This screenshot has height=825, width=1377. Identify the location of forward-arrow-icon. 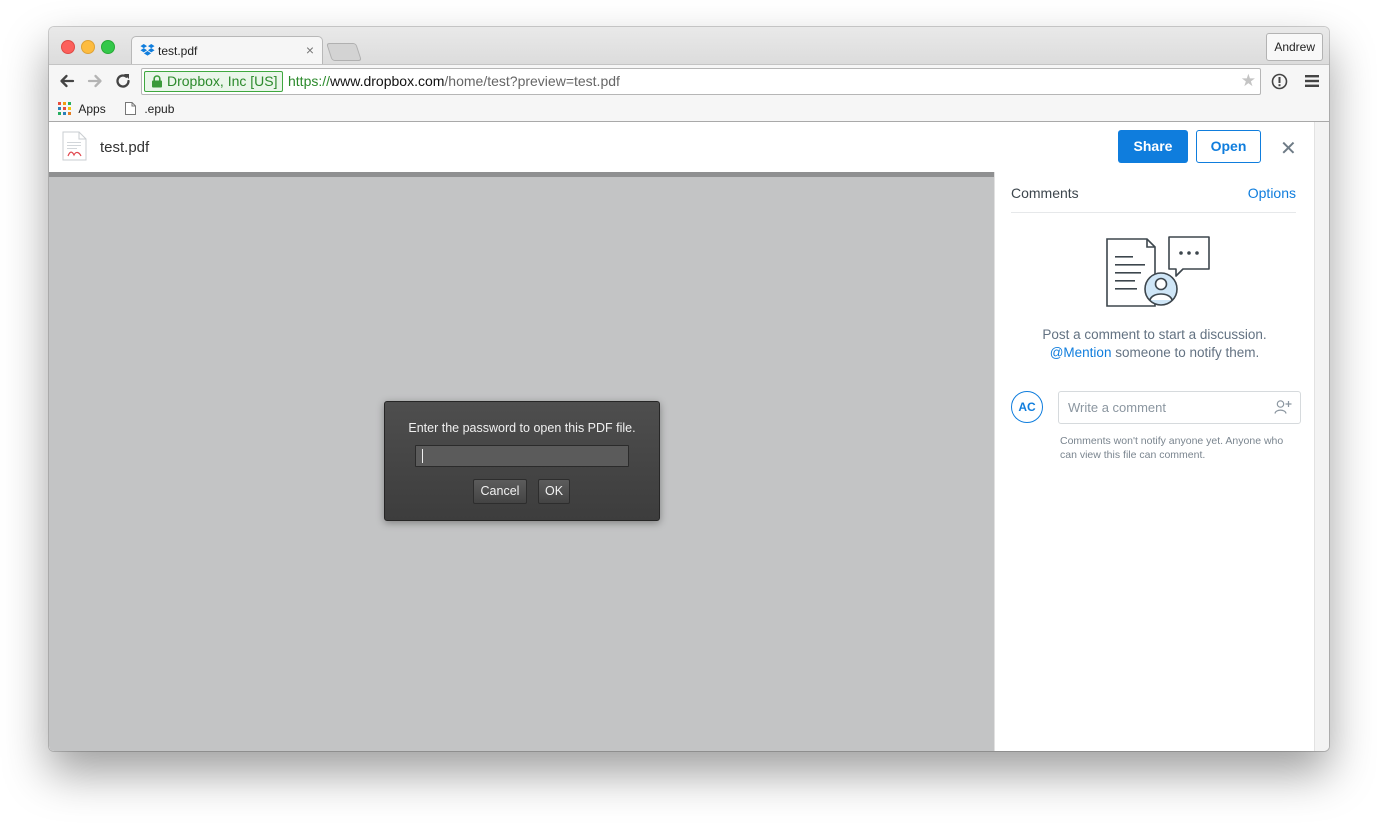
(95, 81).